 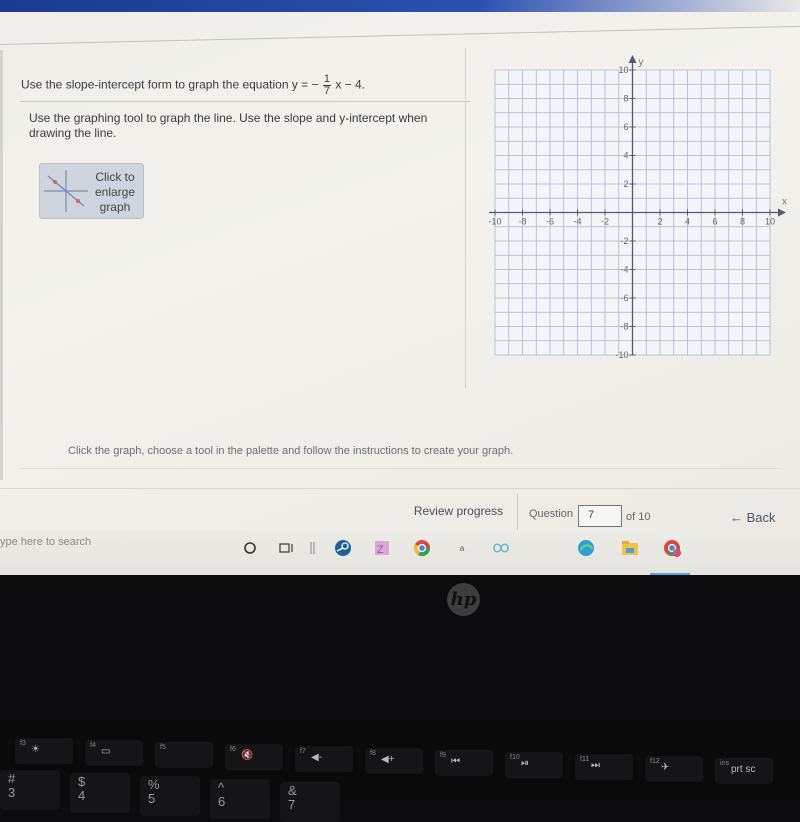 I want to click on x-tick-label: -2, so click(x=605, y=222).